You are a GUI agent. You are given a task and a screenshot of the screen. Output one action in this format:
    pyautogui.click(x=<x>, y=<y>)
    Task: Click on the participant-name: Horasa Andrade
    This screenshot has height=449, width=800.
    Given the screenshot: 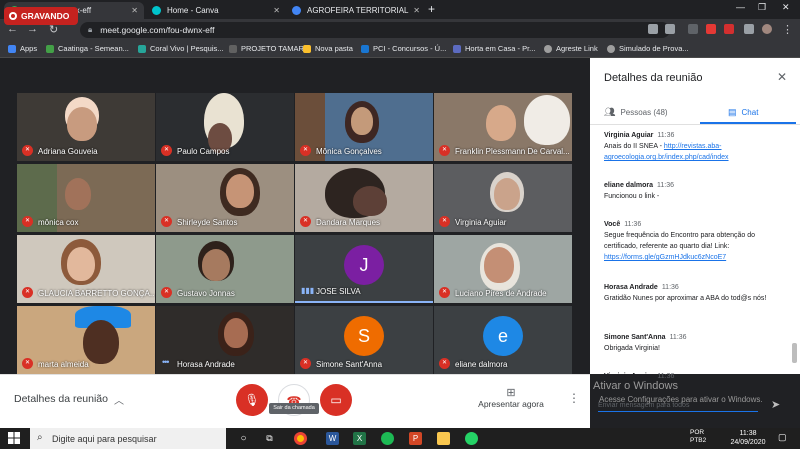 What is the action you would take?
    pyautogui.click(x=206, y=364)
    